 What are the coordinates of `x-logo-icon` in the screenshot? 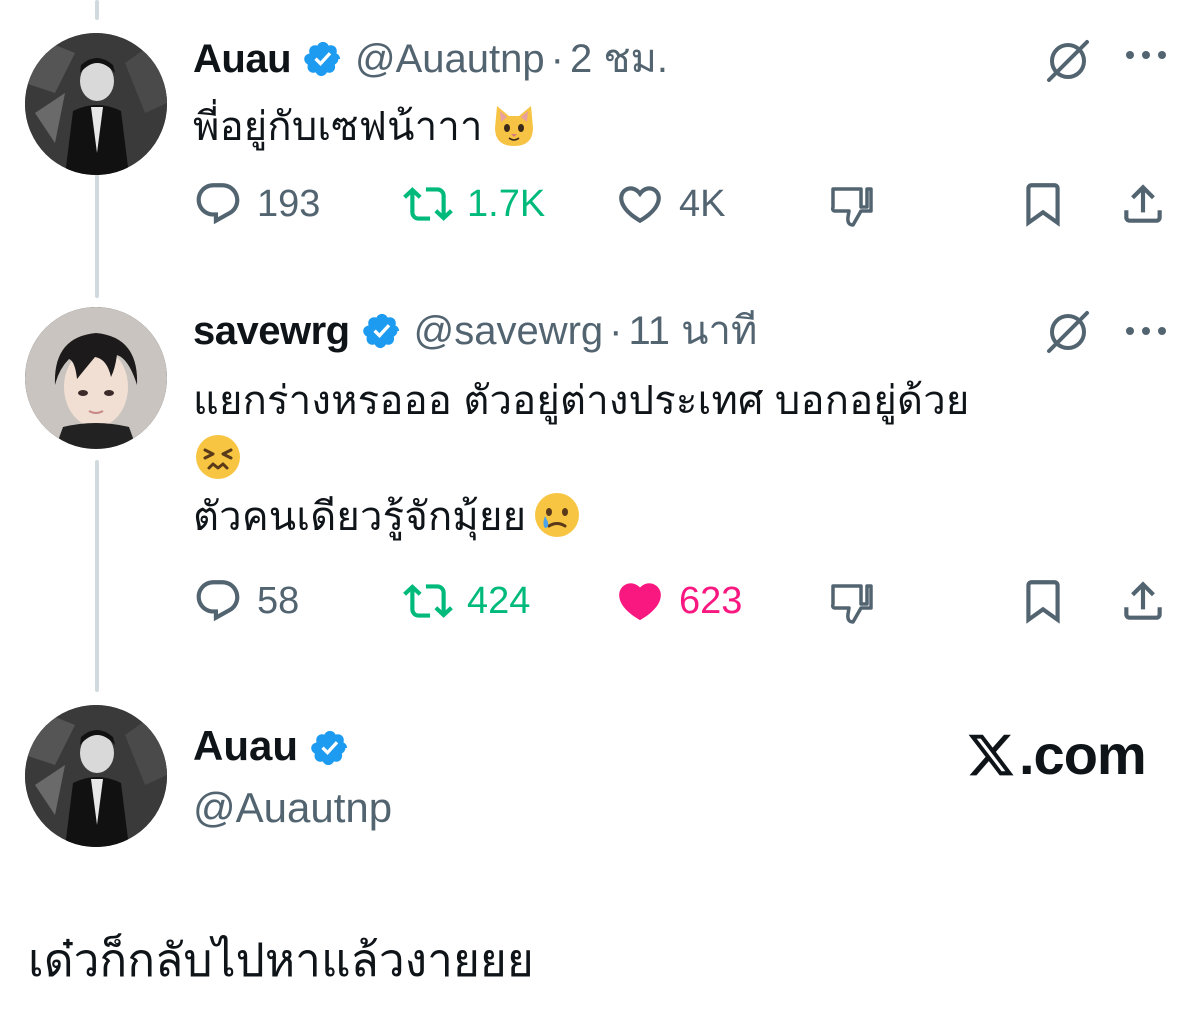 It's located at (991, 754).